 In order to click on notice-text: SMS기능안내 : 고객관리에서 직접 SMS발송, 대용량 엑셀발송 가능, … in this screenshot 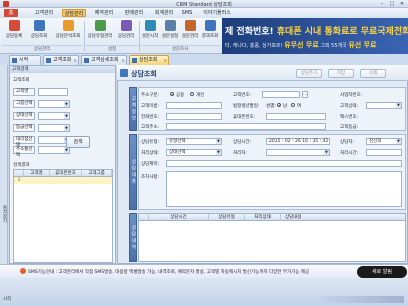, I will do `click(169, 272)`.